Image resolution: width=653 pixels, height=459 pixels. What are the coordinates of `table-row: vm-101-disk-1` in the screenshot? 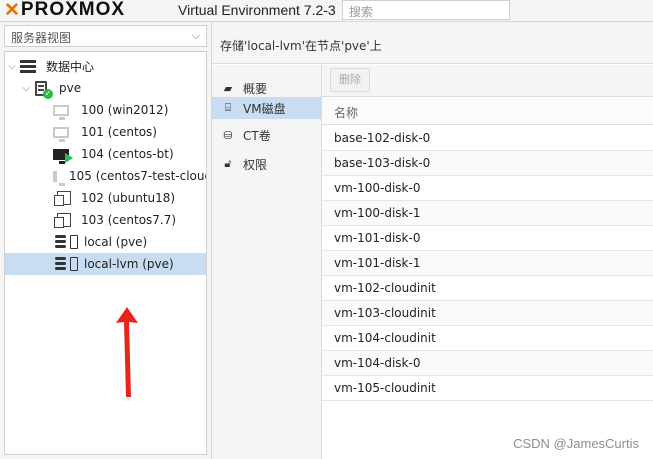 It's located at (487, 263).